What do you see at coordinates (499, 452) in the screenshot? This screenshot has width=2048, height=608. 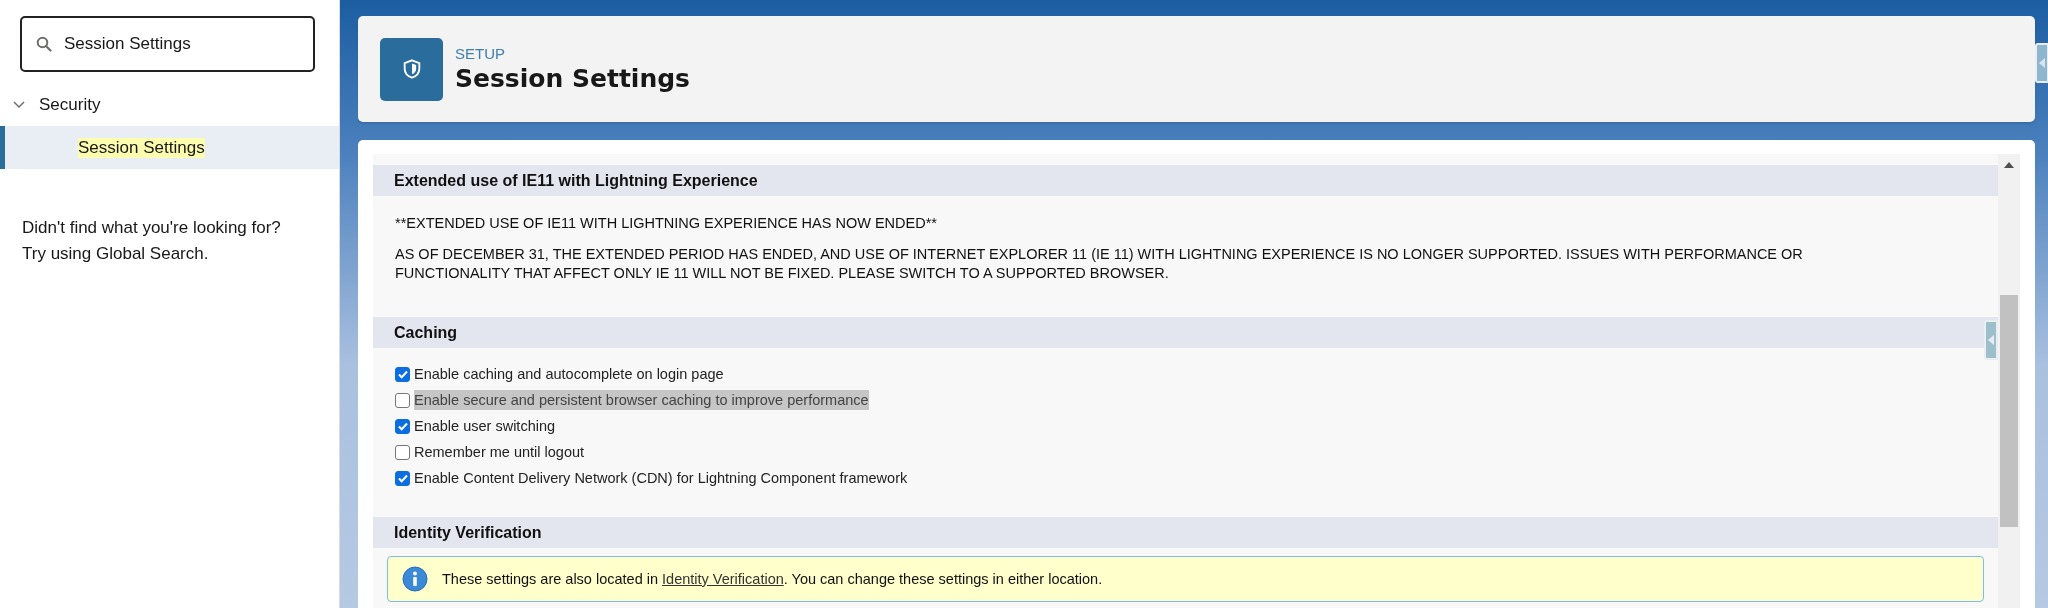 I see `checkbox-label: Remember me until logout` at bounding box center [499, 452].